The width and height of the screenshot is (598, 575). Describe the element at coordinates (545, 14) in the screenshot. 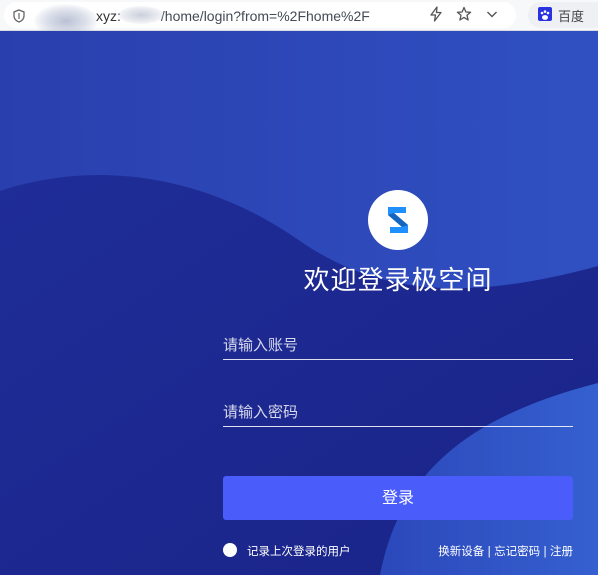

I see `baidu-paw-icon` at that location.